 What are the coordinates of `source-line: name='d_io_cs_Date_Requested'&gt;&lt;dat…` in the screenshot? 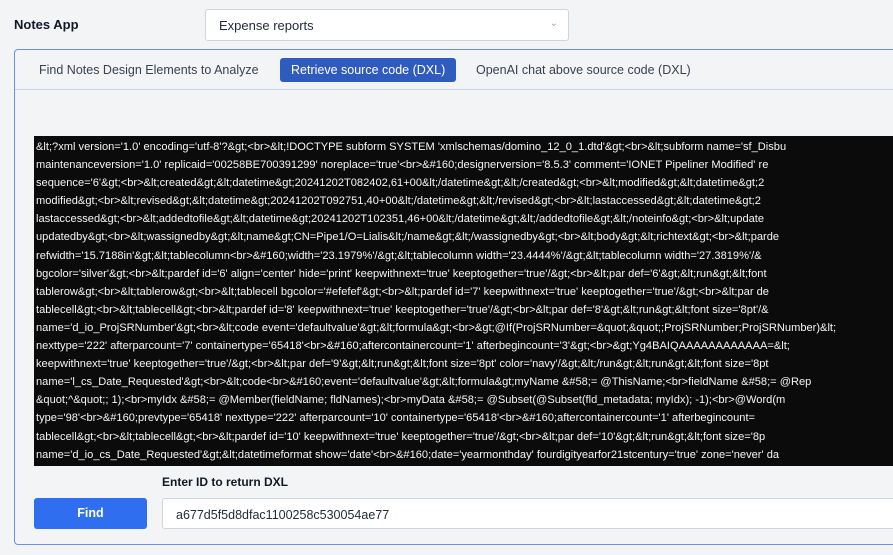 It's located at (408, 454).